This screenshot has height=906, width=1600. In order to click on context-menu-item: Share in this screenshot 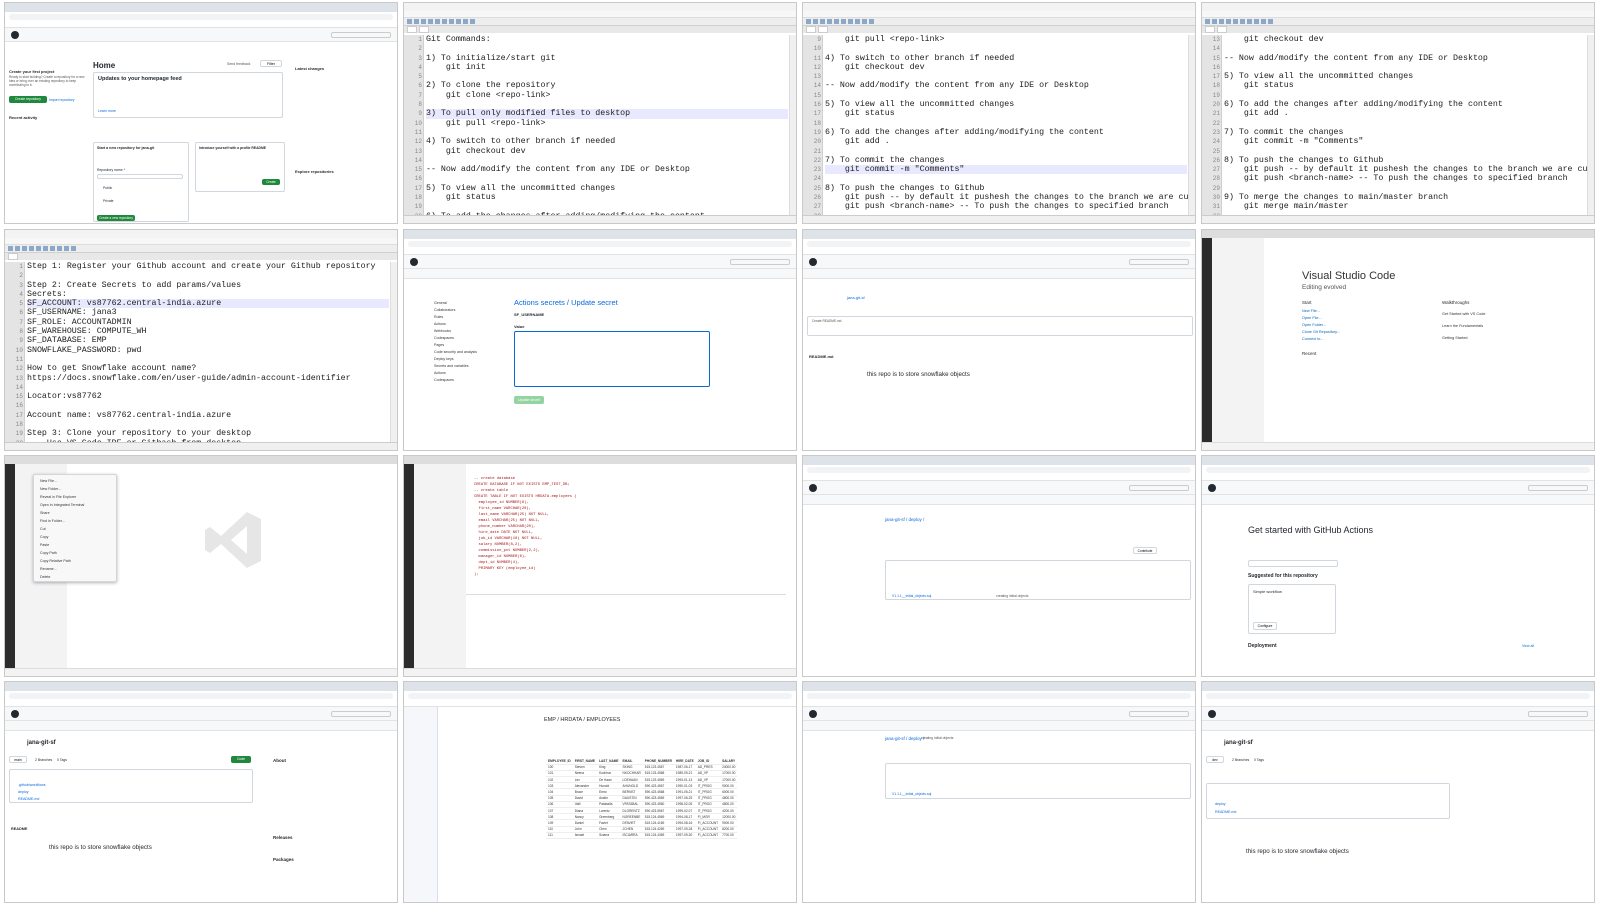, I will do `click(75, 513)`.